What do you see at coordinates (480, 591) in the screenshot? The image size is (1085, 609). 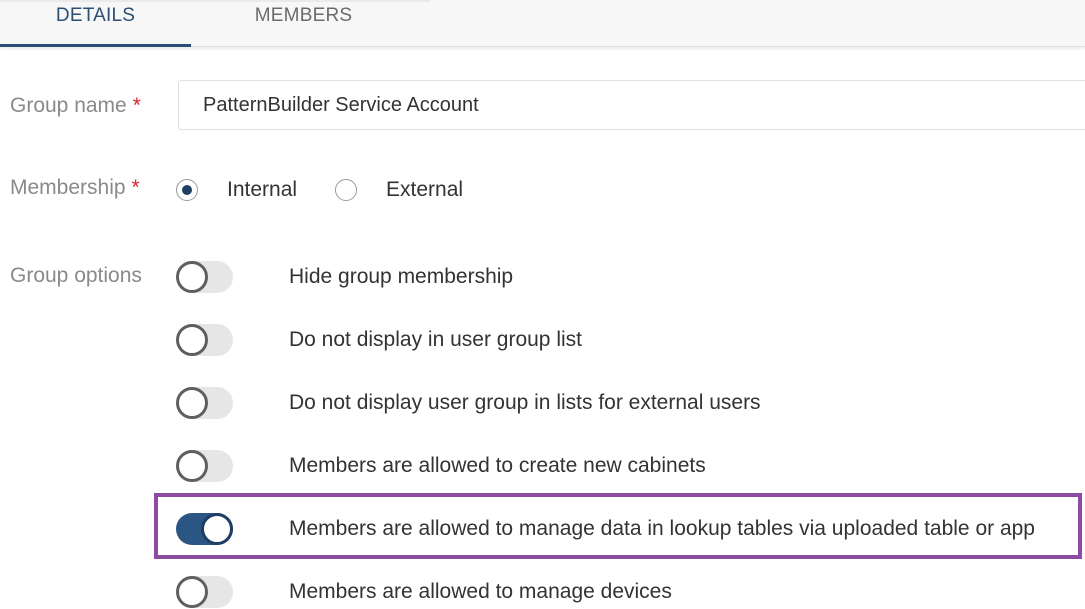 I see `option-label: Members are allowed to manage devices` at bounding box center [480, 591].